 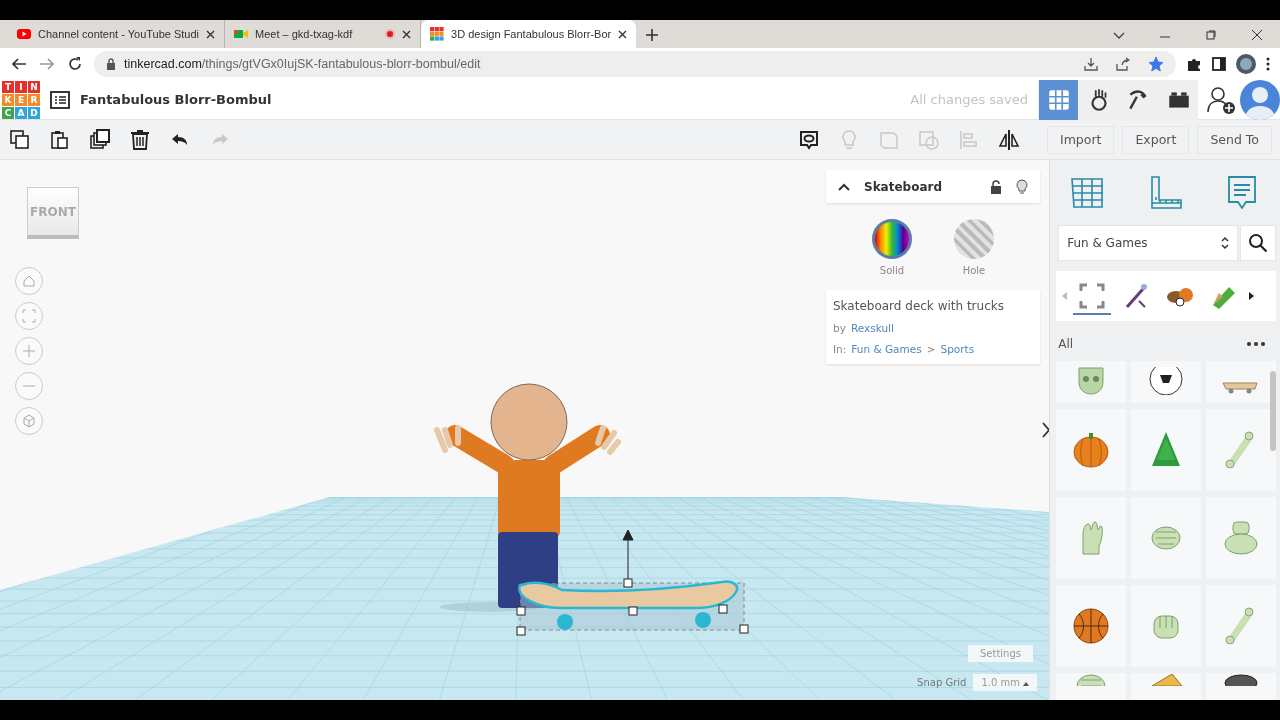 What do you see at coordinates (29, 351) in the screenshot?
I see `zoom-in-icon` at bounding box center [29, 351].